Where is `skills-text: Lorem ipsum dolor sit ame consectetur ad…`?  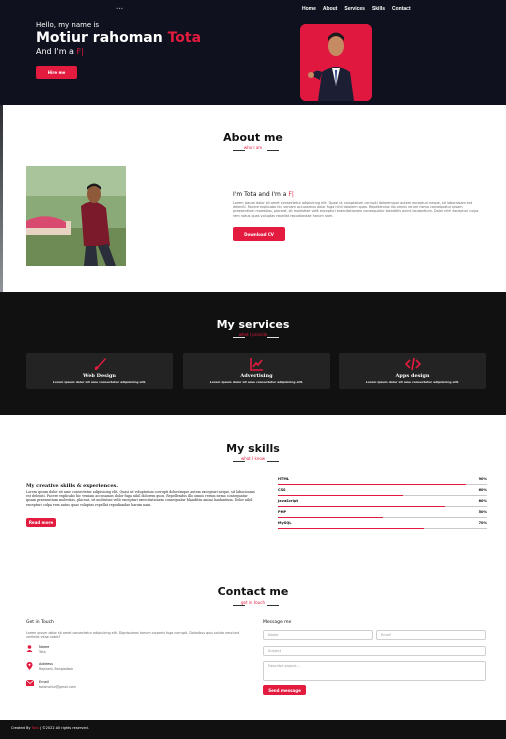
skills-text: Lorem ipsum dolor sit ame consectetur ad… is located at coordinates (140, 498).